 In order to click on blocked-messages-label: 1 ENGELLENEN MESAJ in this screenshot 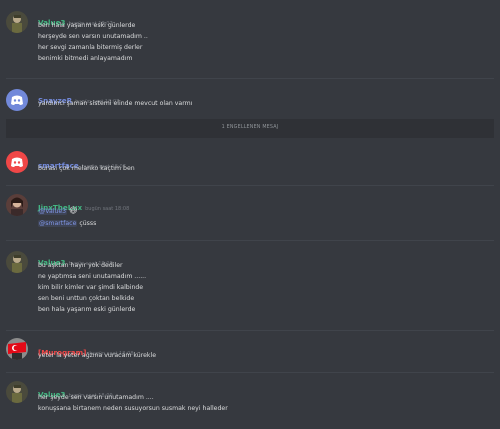, I will do `click(250, 127)`.